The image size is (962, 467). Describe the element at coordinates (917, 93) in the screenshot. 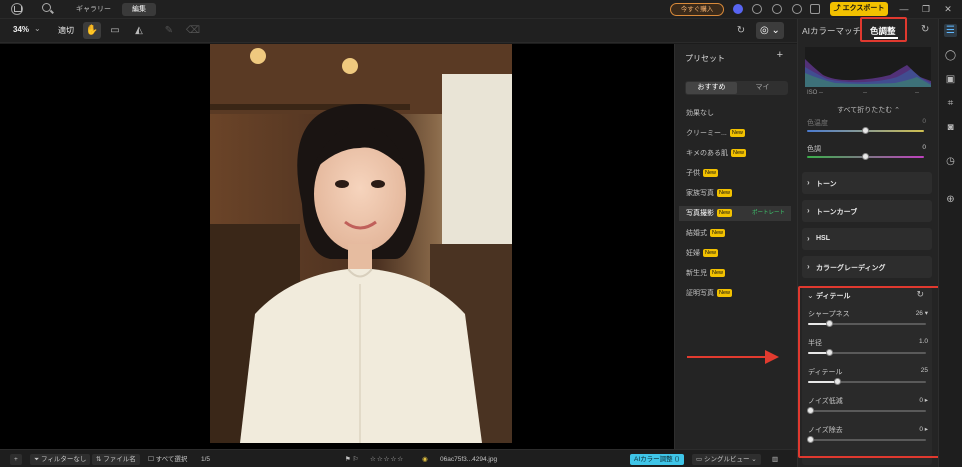

I see `aperture-value: --` at that location.